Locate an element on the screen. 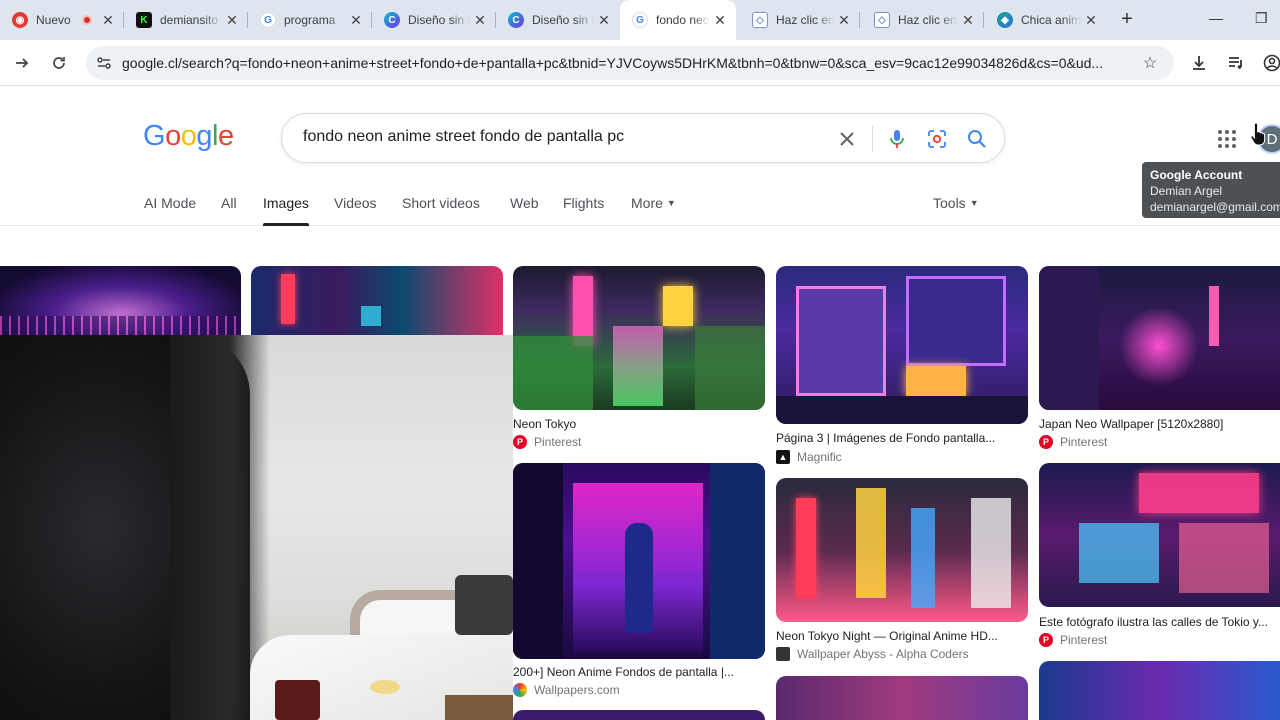  browser-tab: K demiansito ✕ is located at coordinates (186, 20).